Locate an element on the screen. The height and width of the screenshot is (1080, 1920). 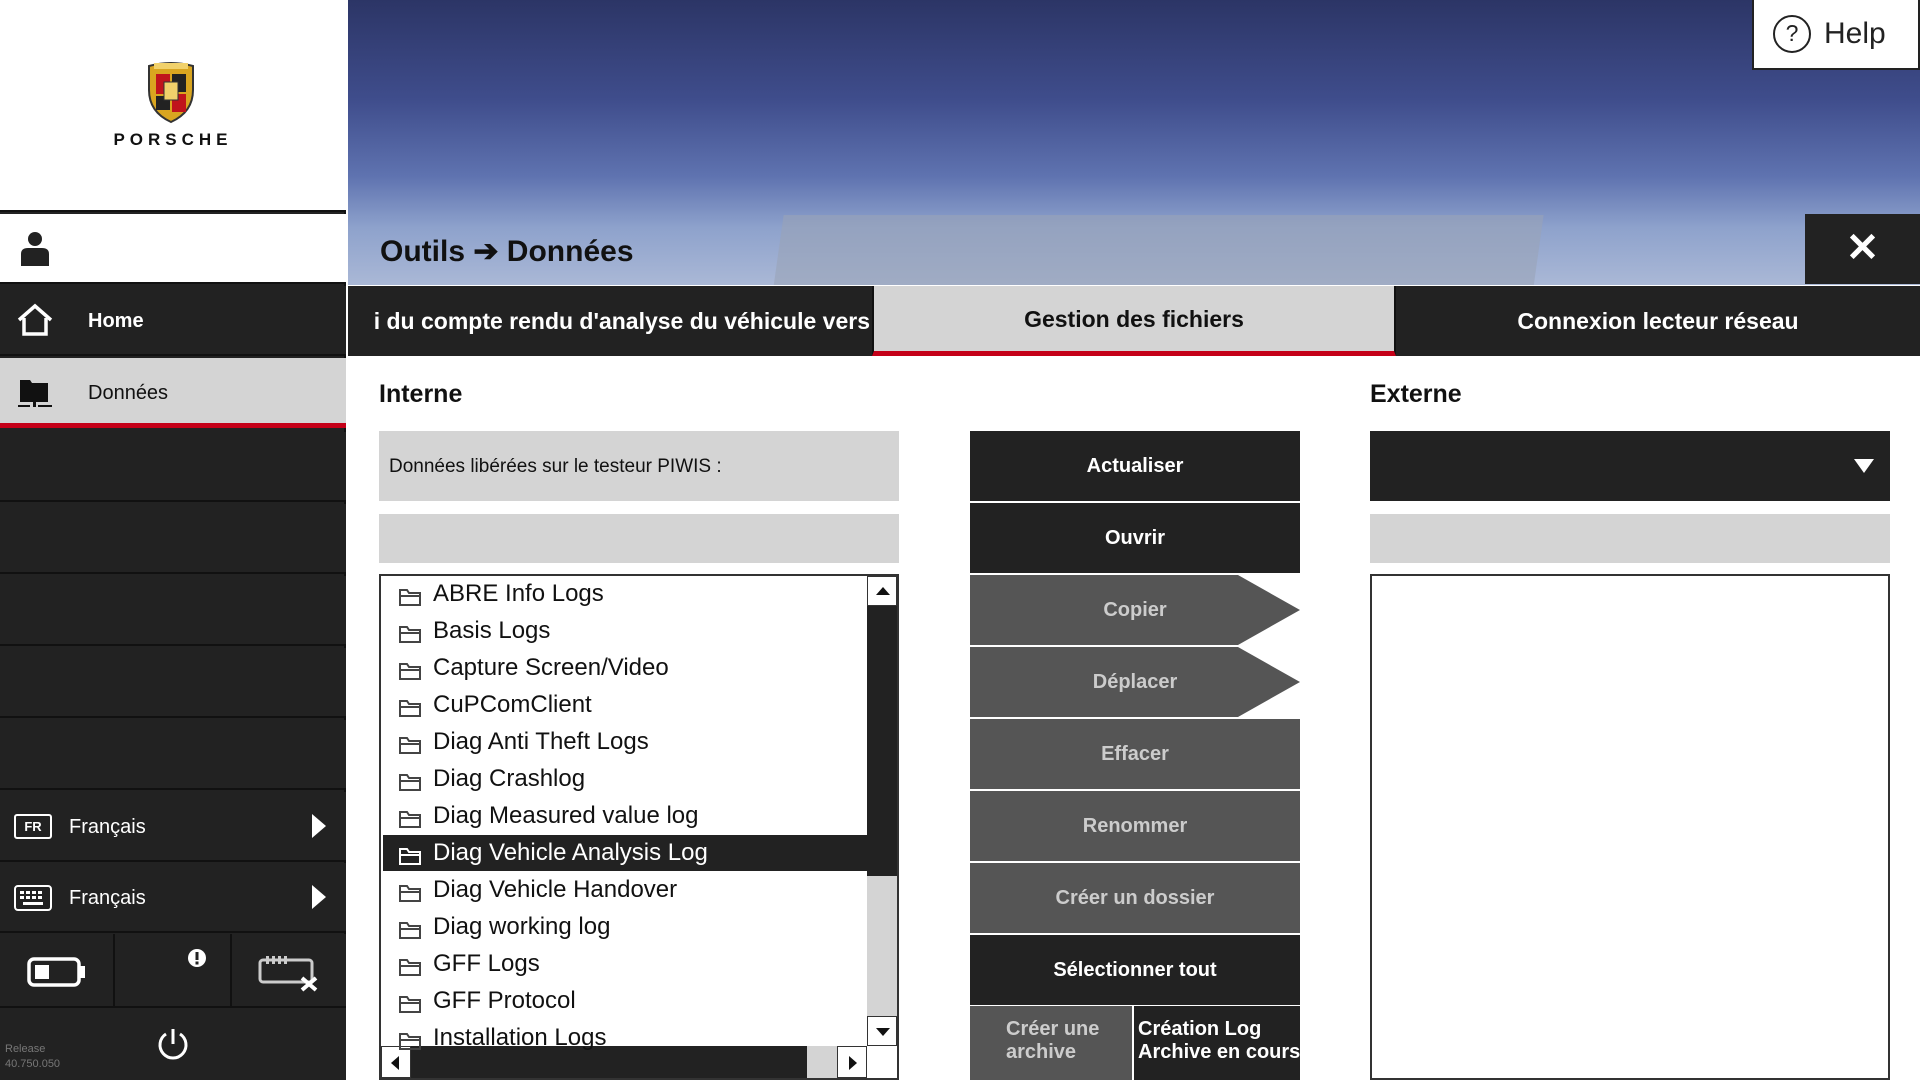
keyboard-label: Français is located at coordinates (107, 898).